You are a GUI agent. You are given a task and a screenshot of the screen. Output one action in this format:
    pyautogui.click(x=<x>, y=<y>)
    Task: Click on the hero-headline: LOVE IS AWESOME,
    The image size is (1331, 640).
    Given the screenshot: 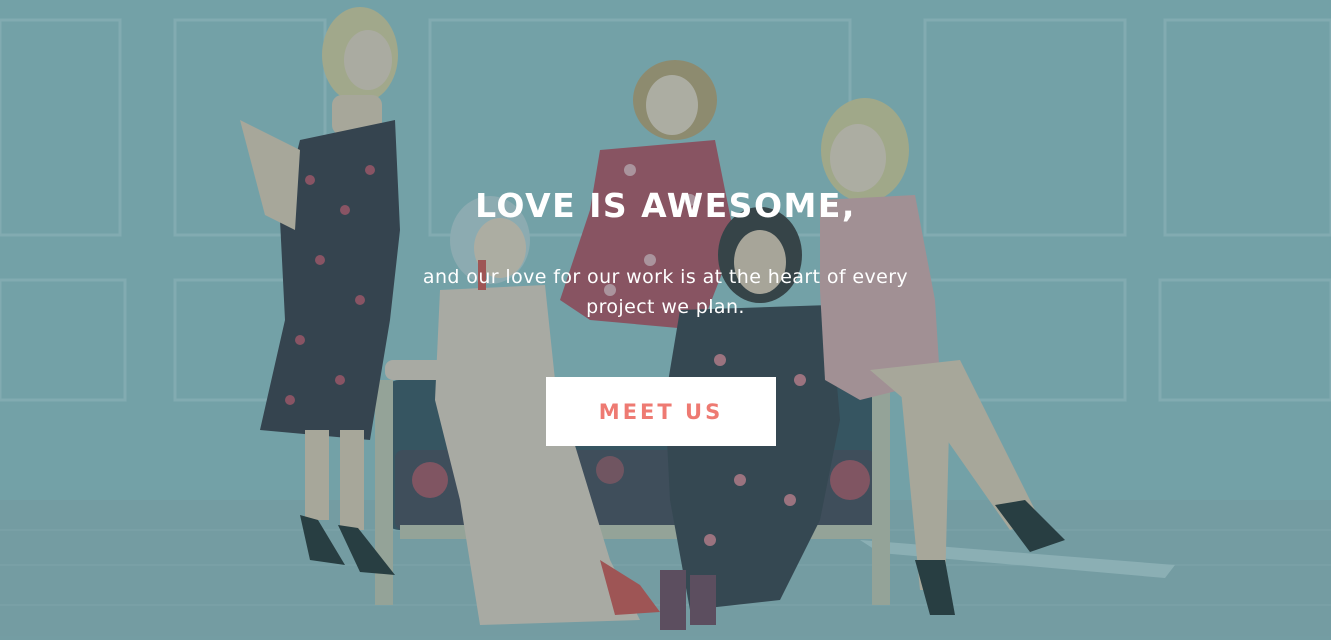 What is the action you would take?
    pyautogui.click(x=665, y=205)
    